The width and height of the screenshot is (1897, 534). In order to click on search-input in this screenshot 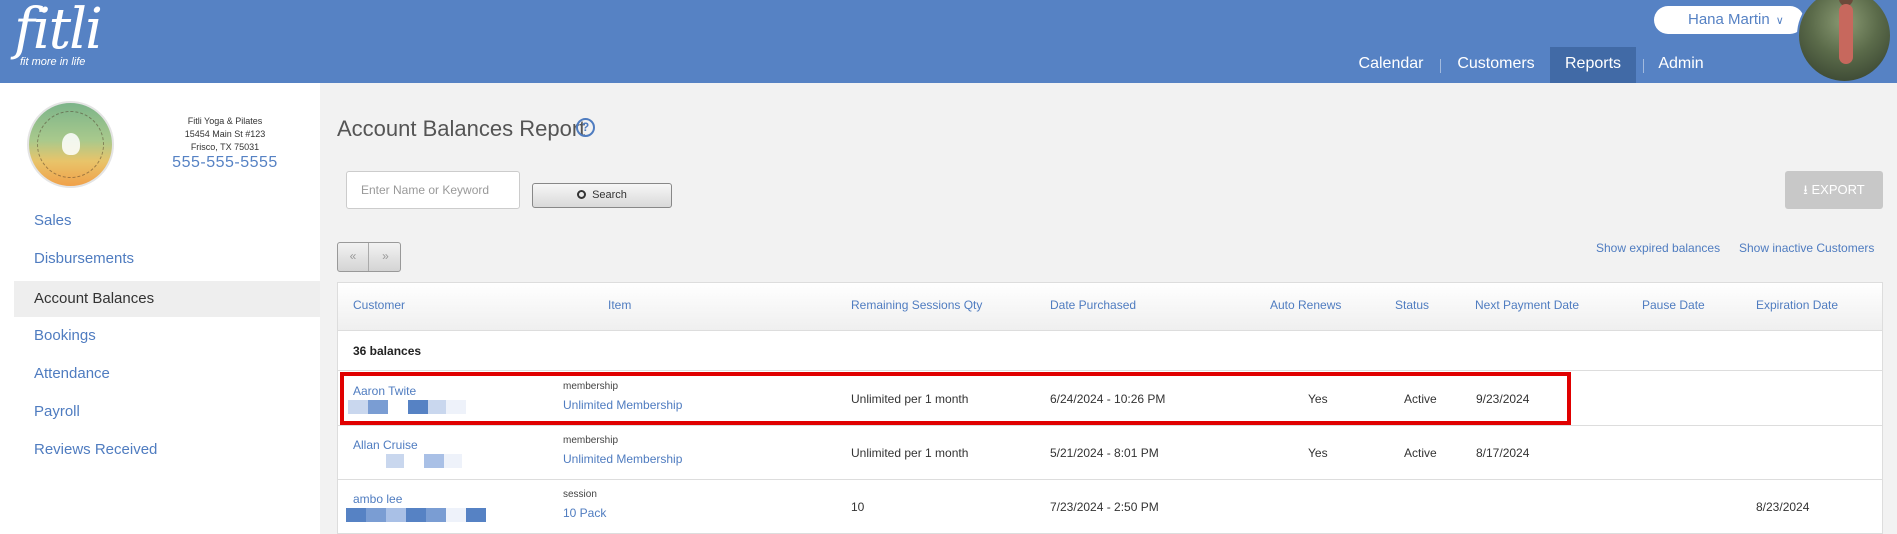, I will do `click(433, 190)`.